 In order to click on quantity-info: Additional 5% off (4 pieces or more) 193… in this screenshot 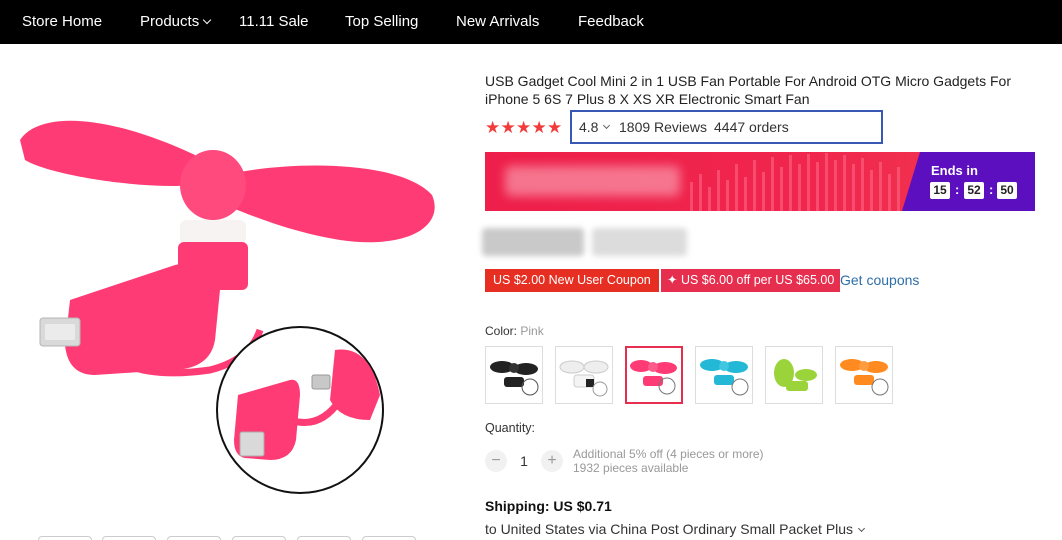, I will do `click(668, 461)`.